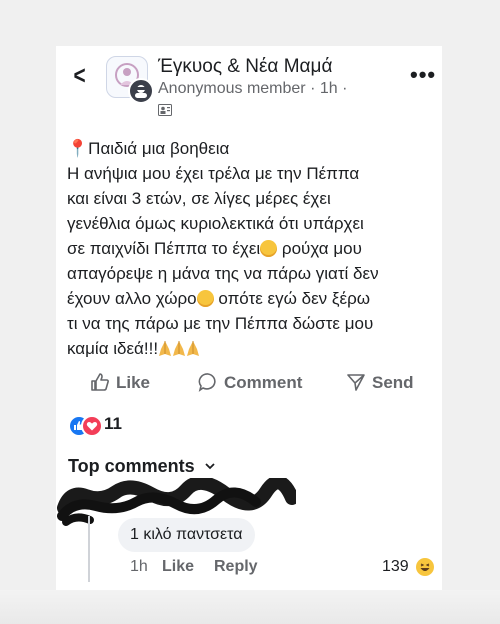 Image resolution: width=500 pixels, height=624 pixels. I want to click on group-name: Έγκυος & Νέα Μαμά, so click(245, 67).